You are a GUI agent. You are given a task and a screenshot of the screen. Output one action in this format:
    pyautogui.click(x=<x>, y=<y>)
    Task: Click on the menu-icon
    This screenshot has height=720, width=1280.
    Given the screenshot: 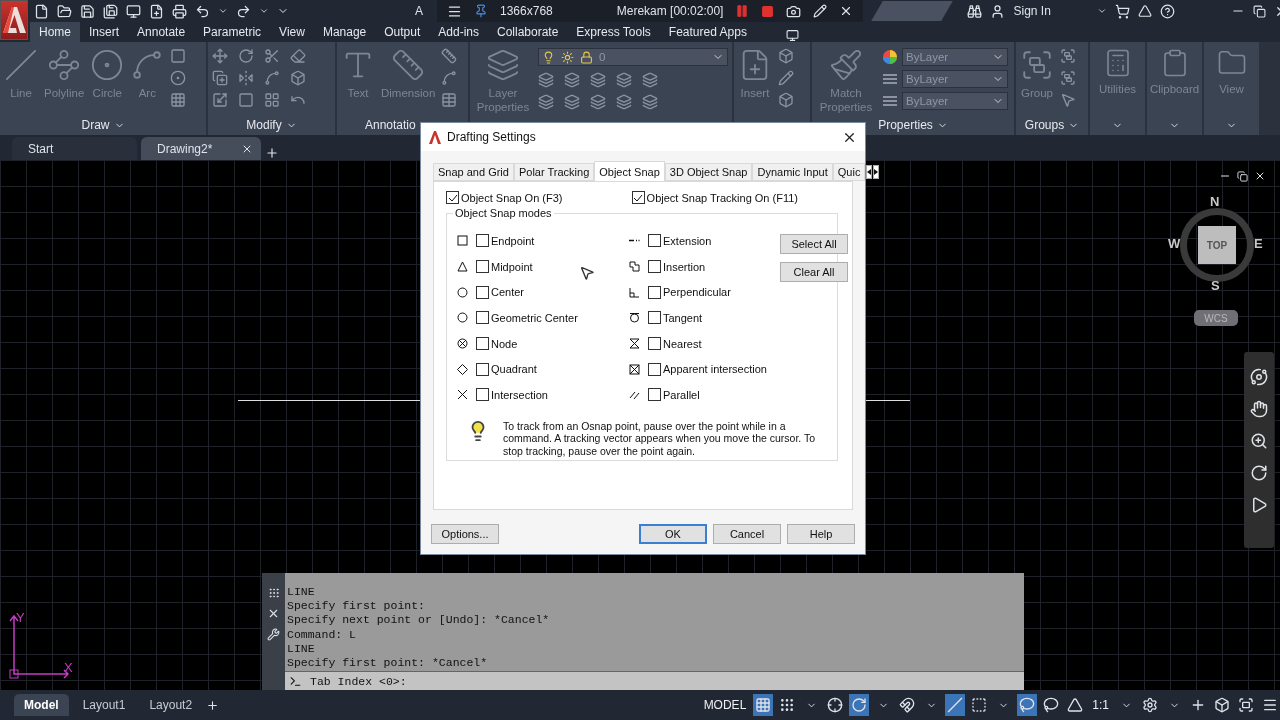 What is the action you would take?
    pyautogui.click(x=454, y=11)
    